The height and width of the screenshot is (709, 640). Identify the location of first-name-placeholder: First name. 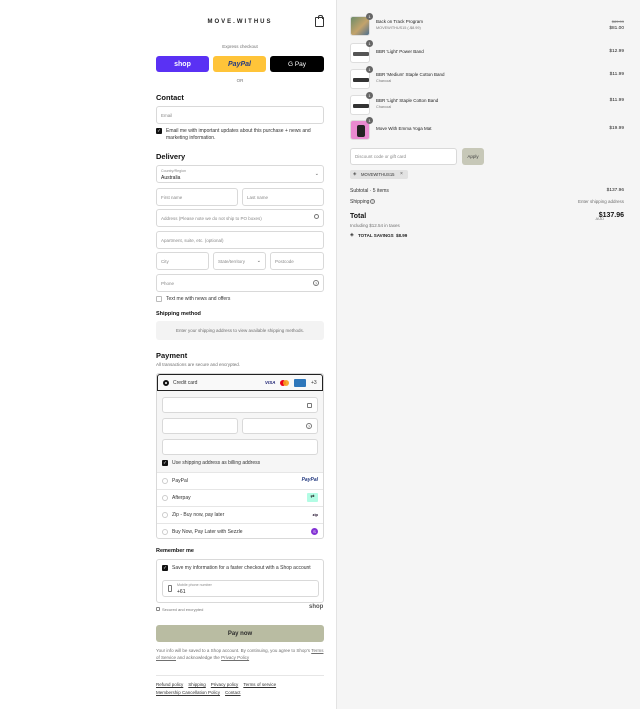
(172, 197).